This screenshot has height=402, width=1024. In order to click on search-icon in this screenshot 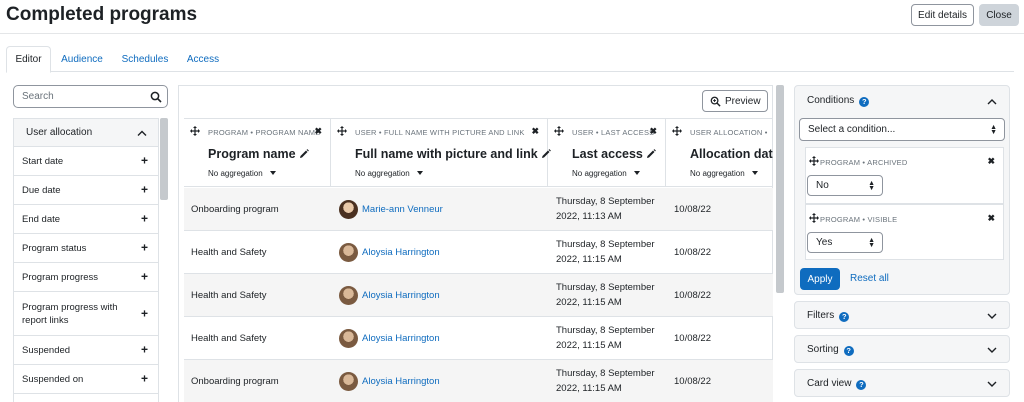, I will do `click(156, 97)`.